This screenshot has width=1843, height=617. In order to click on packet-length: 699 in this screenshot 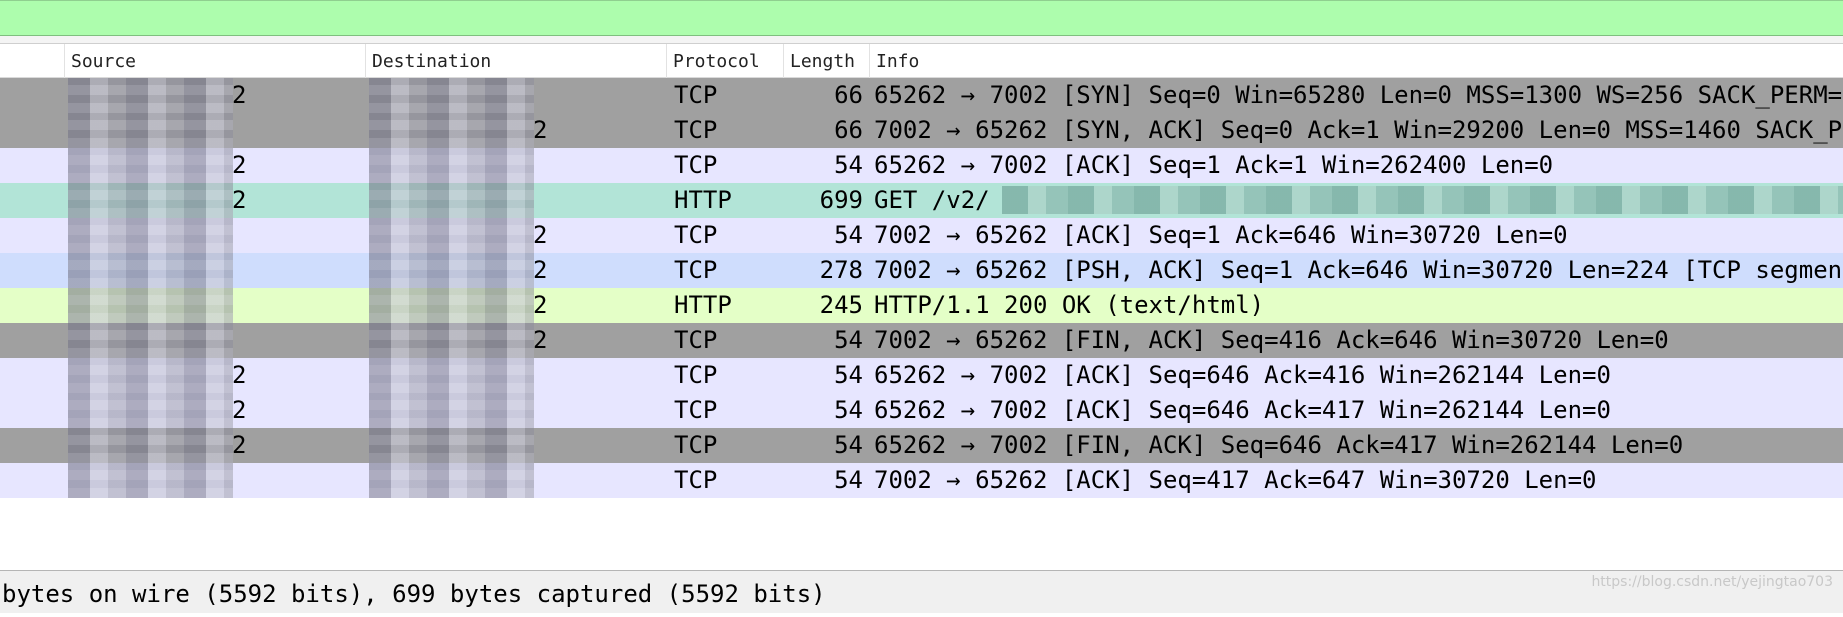, I will do `click(841, 200)`.